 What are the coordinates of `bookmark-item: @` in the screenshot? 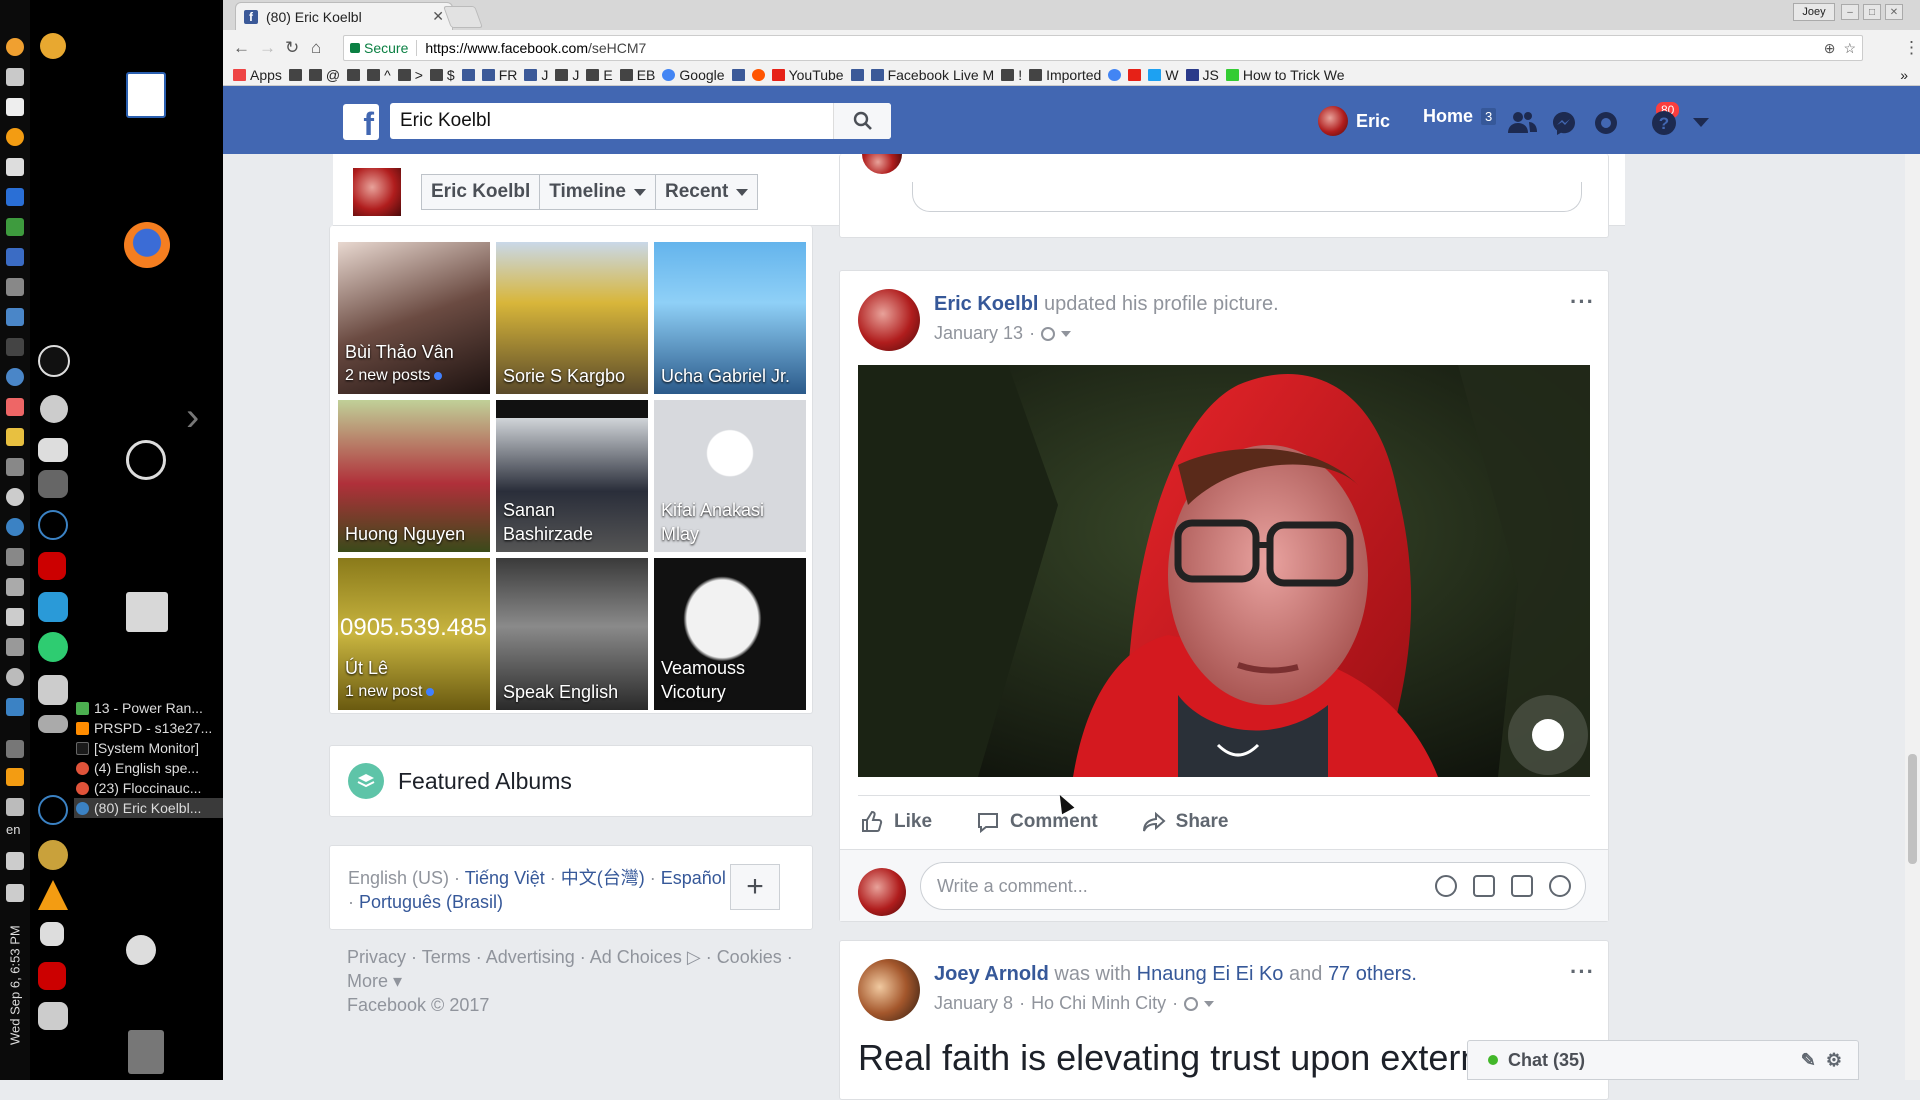 It's located at (324, 75).